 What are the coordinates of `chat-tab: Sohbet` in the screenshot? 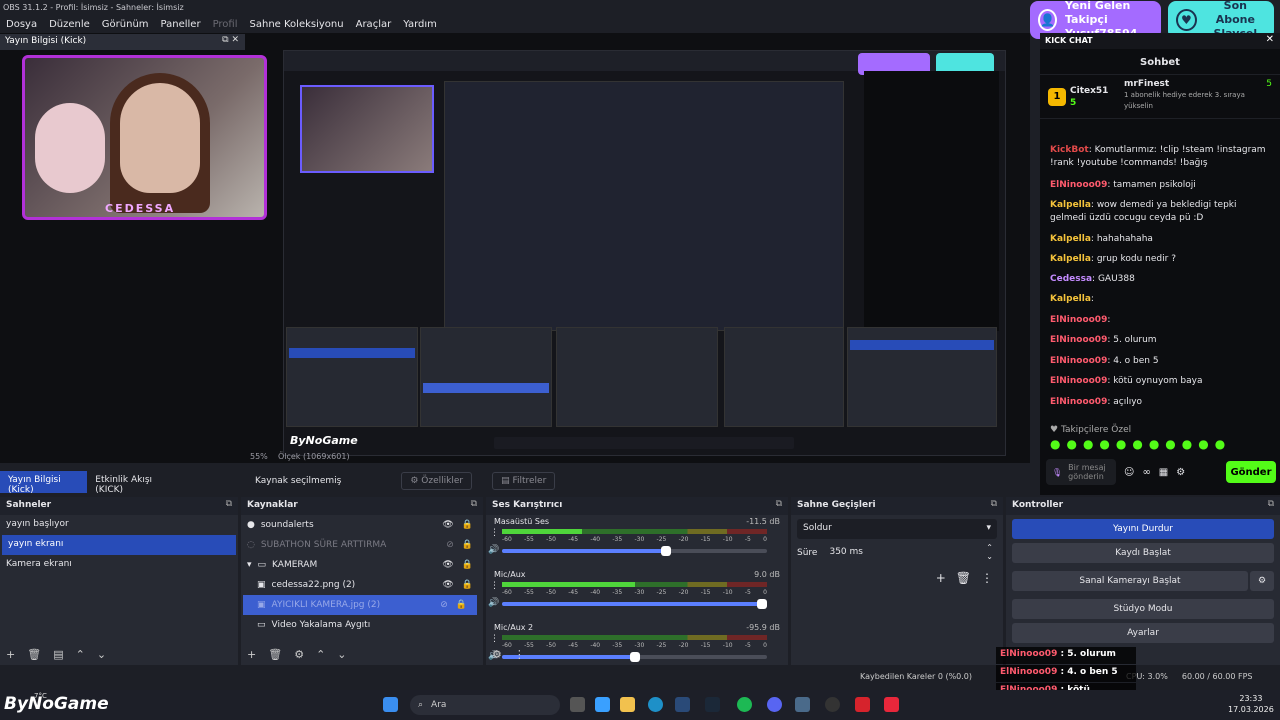 It's located at (1160, 62).